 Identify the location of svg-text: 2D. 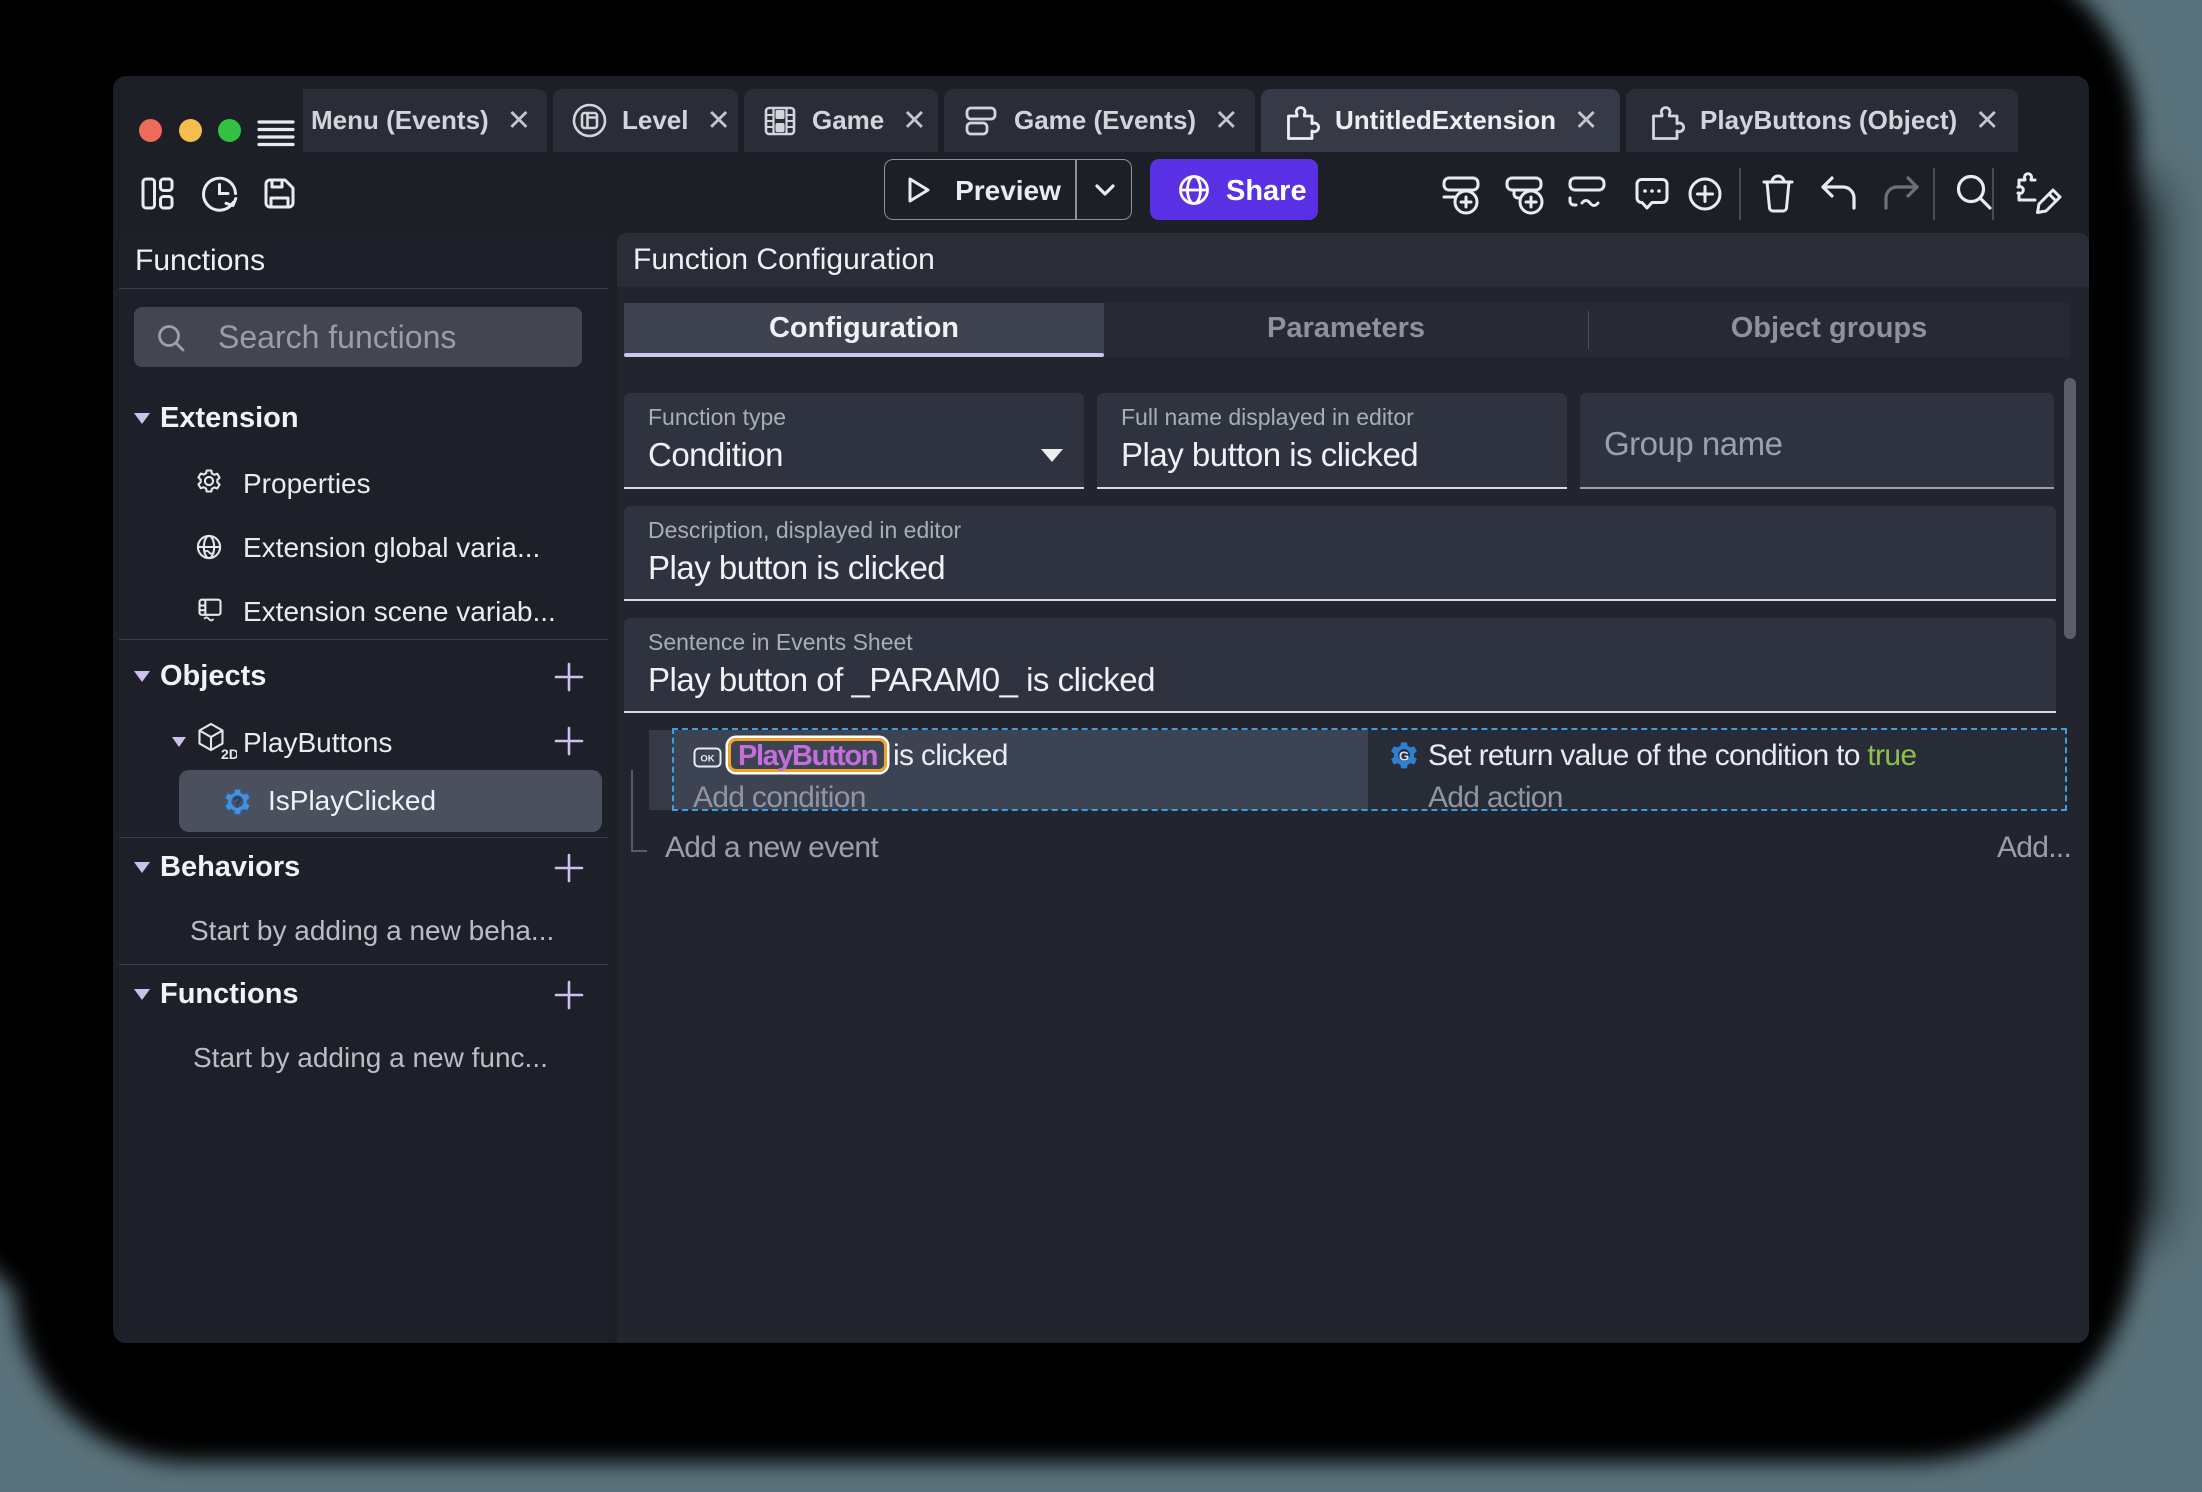
(229, 753).